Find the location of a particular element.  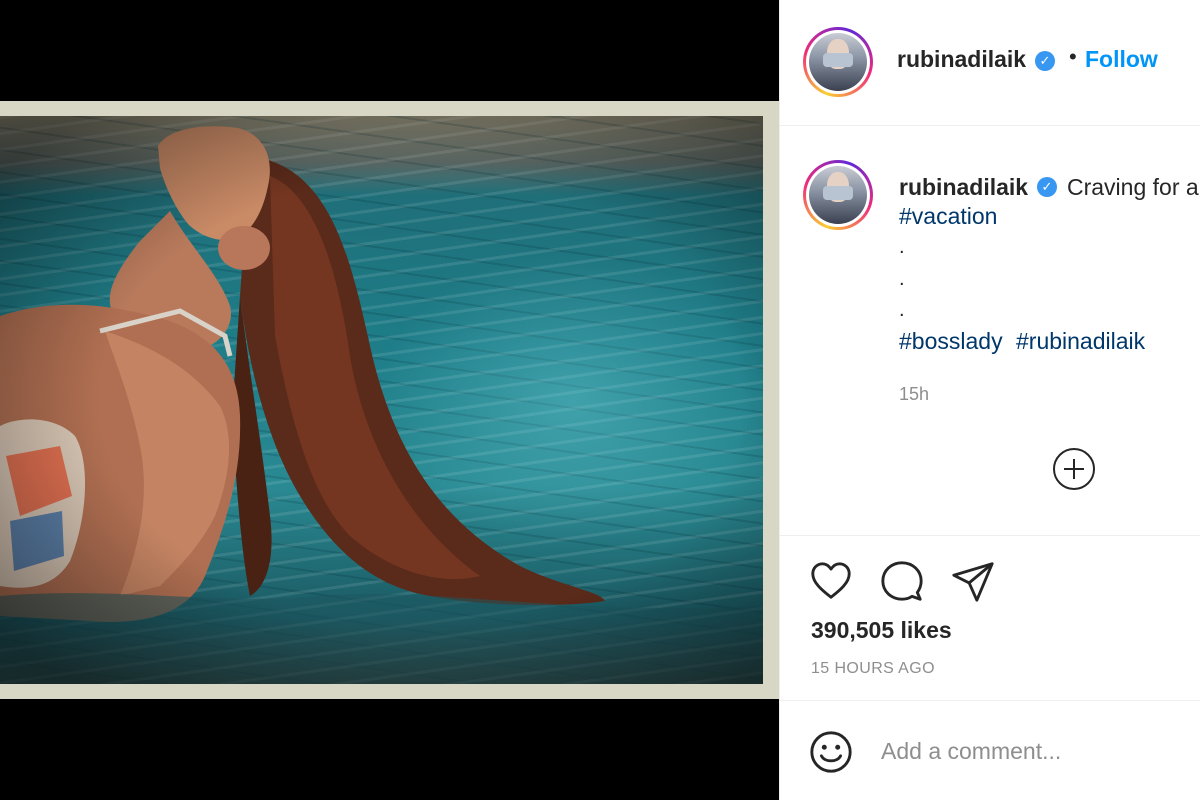

header-avatar is located at coordinates (838, 62).